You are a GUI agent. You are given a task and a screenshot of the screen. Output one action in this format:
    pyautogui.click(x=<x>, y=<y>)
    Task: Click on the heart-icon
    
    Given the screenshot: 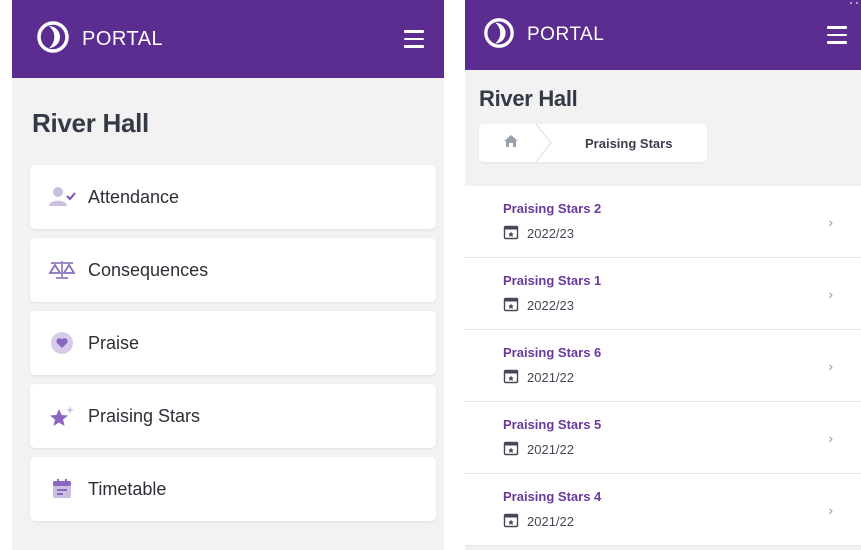 What is the action you would take?
    pyautogui.click(x=62, y=343)
    